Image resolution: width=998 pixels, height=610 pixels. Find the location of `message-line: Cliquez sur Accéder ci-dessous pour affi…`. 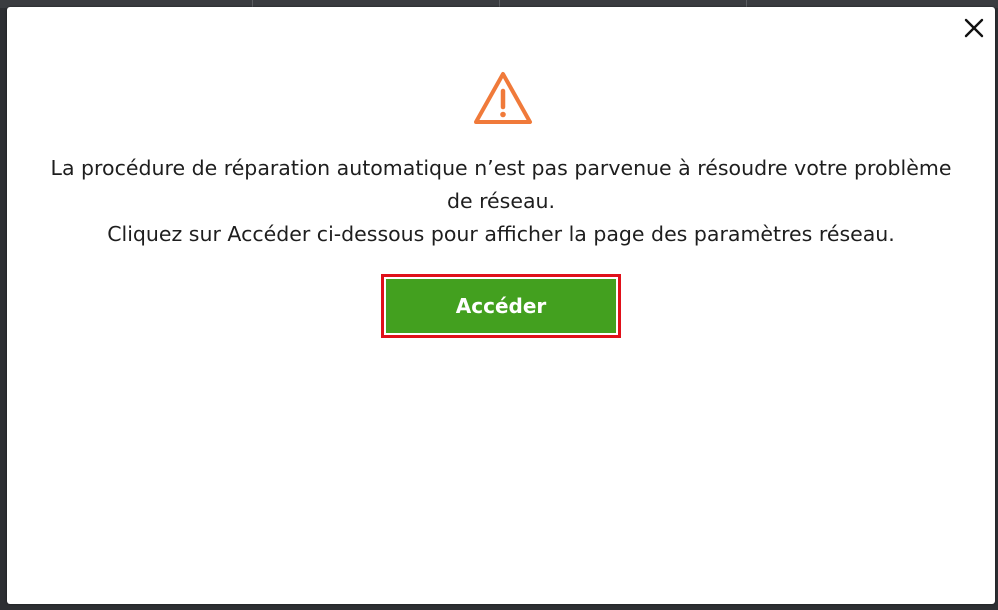

message-line: Cliquez sur Accéder ci-dessous pour affi… is located at coordinates (501, 234).